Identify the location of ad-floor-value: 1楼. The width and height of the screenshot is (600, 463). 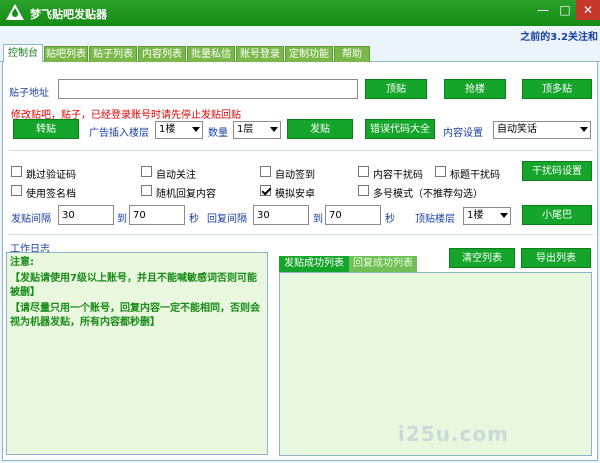
(167, 129).